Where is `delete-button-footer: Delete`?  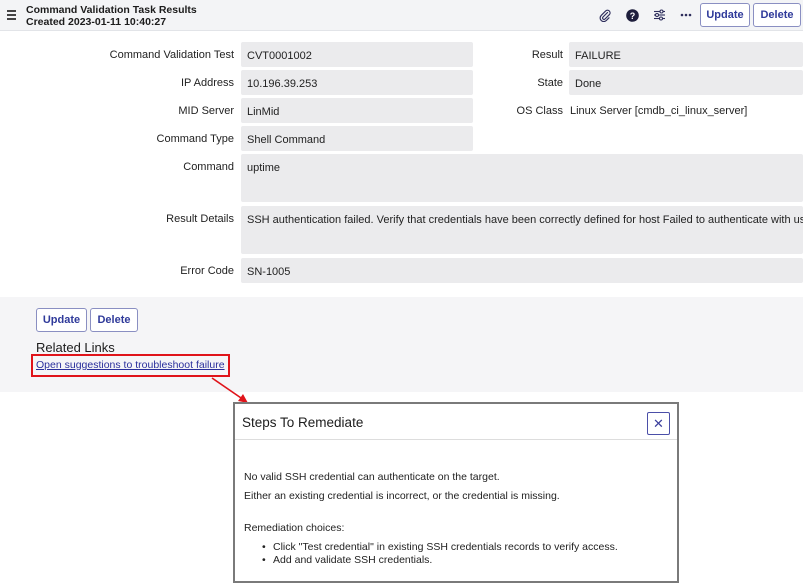 delete-button-footer: Delete is located at coordinates (114, 320).